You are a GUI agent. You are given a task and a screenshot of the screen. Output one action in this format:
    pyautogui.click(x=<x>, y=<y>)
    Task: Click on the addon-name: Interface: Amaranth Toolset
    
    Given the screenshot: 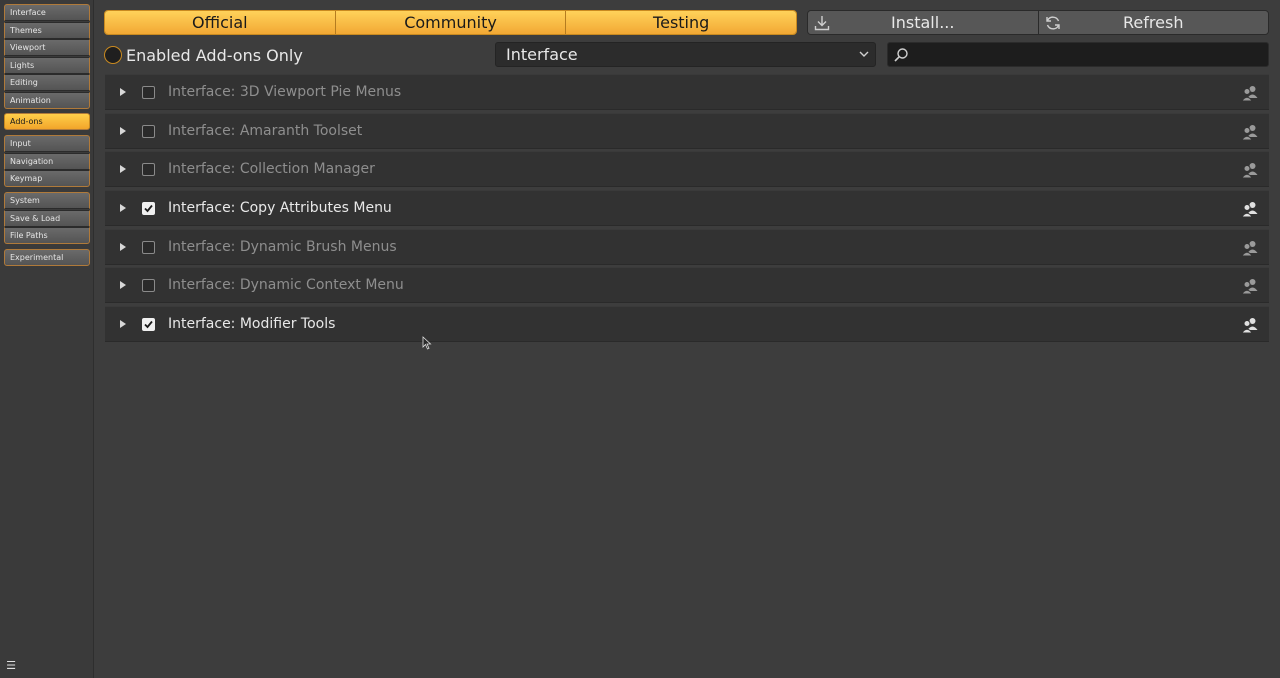 What is the action you would take?
    pyautogui.click(x=265, y=130)
    